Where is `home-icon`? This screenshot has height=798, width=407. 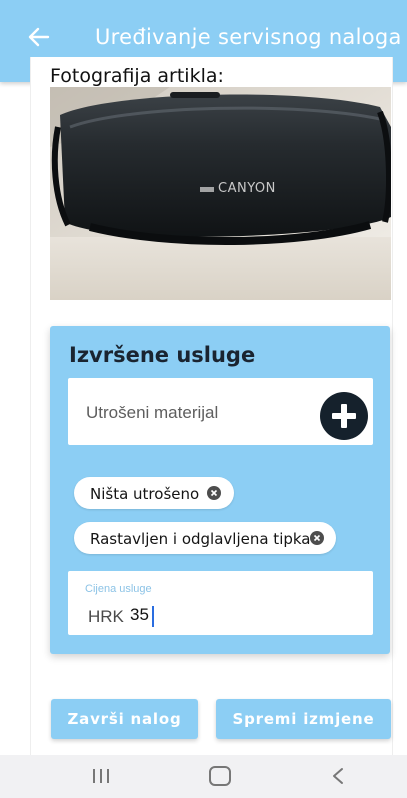 home-icon is located at coordinates (220, 776).